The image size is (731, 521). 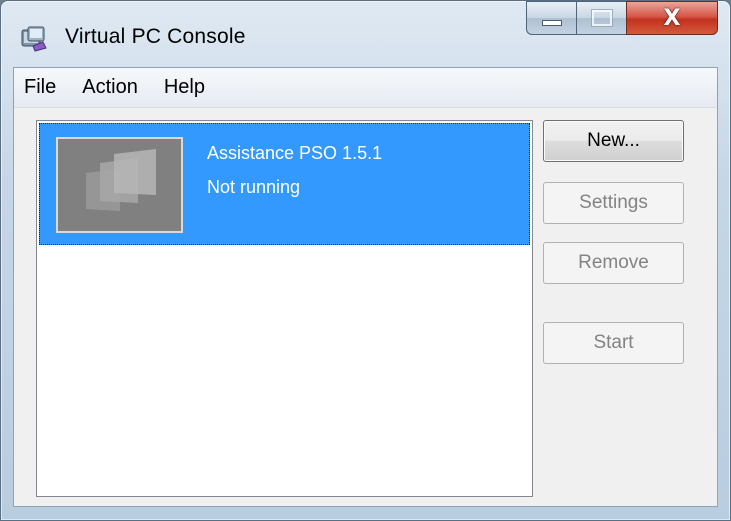 I want to click on minimize-button, so click(x=551, y=18).